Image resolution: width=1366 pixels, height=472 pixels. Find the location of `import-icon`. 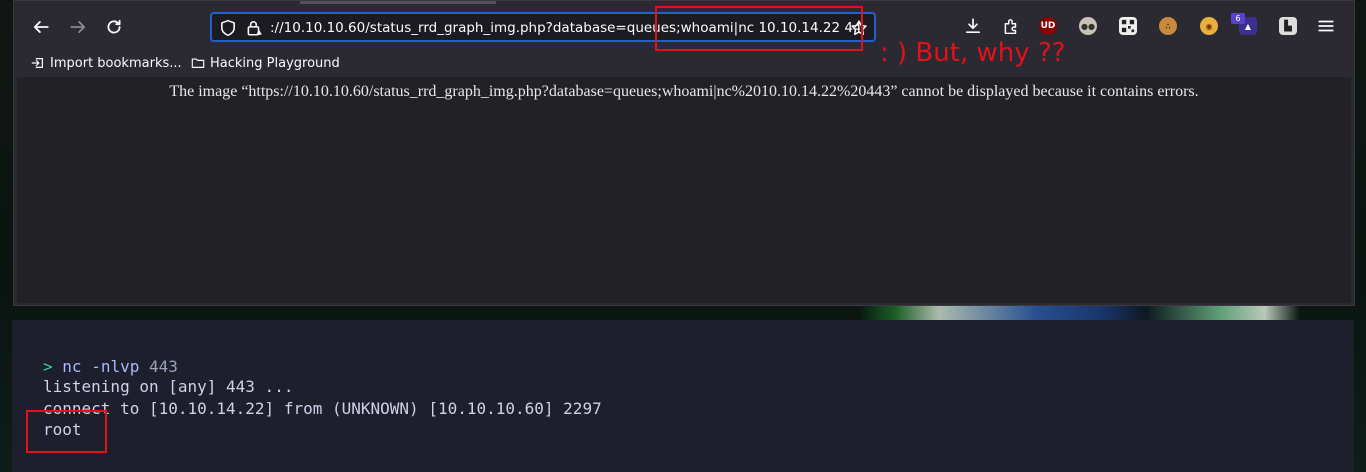

import-icon is located at coordinates (37, 63).